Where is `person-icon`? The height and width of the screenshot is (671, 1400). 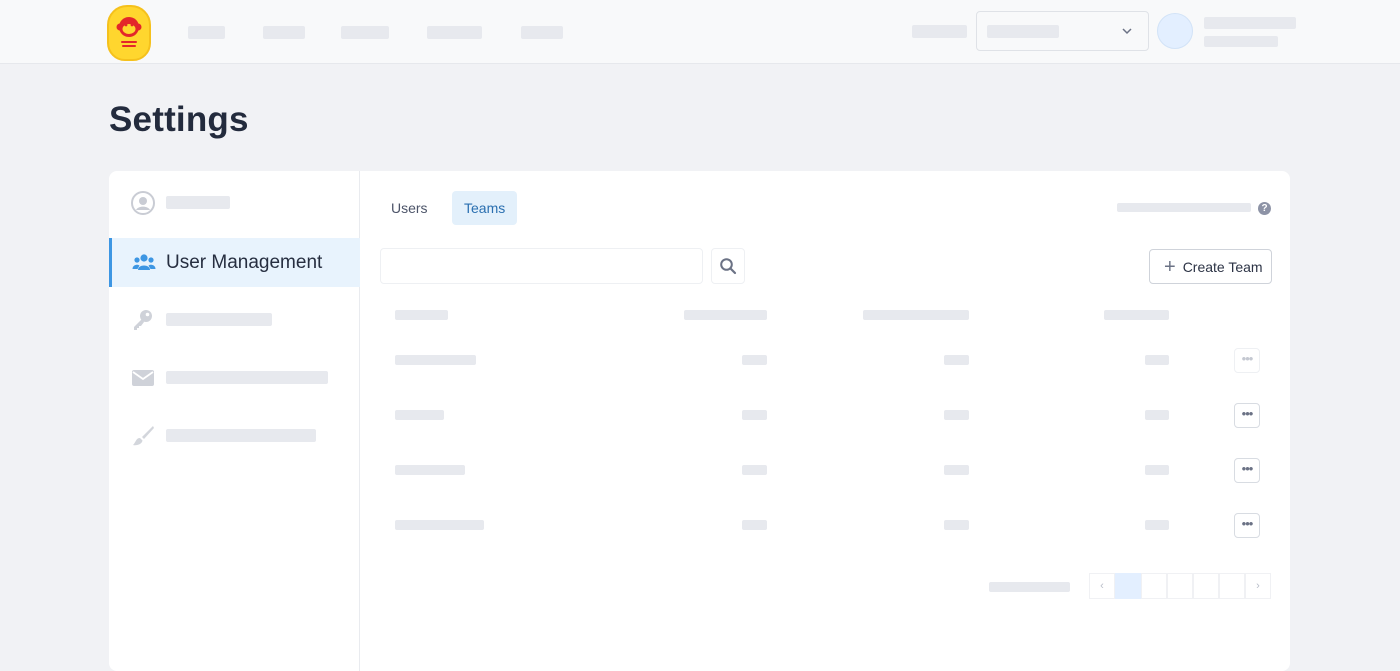
person-icon is located at coordinates (143, 203).